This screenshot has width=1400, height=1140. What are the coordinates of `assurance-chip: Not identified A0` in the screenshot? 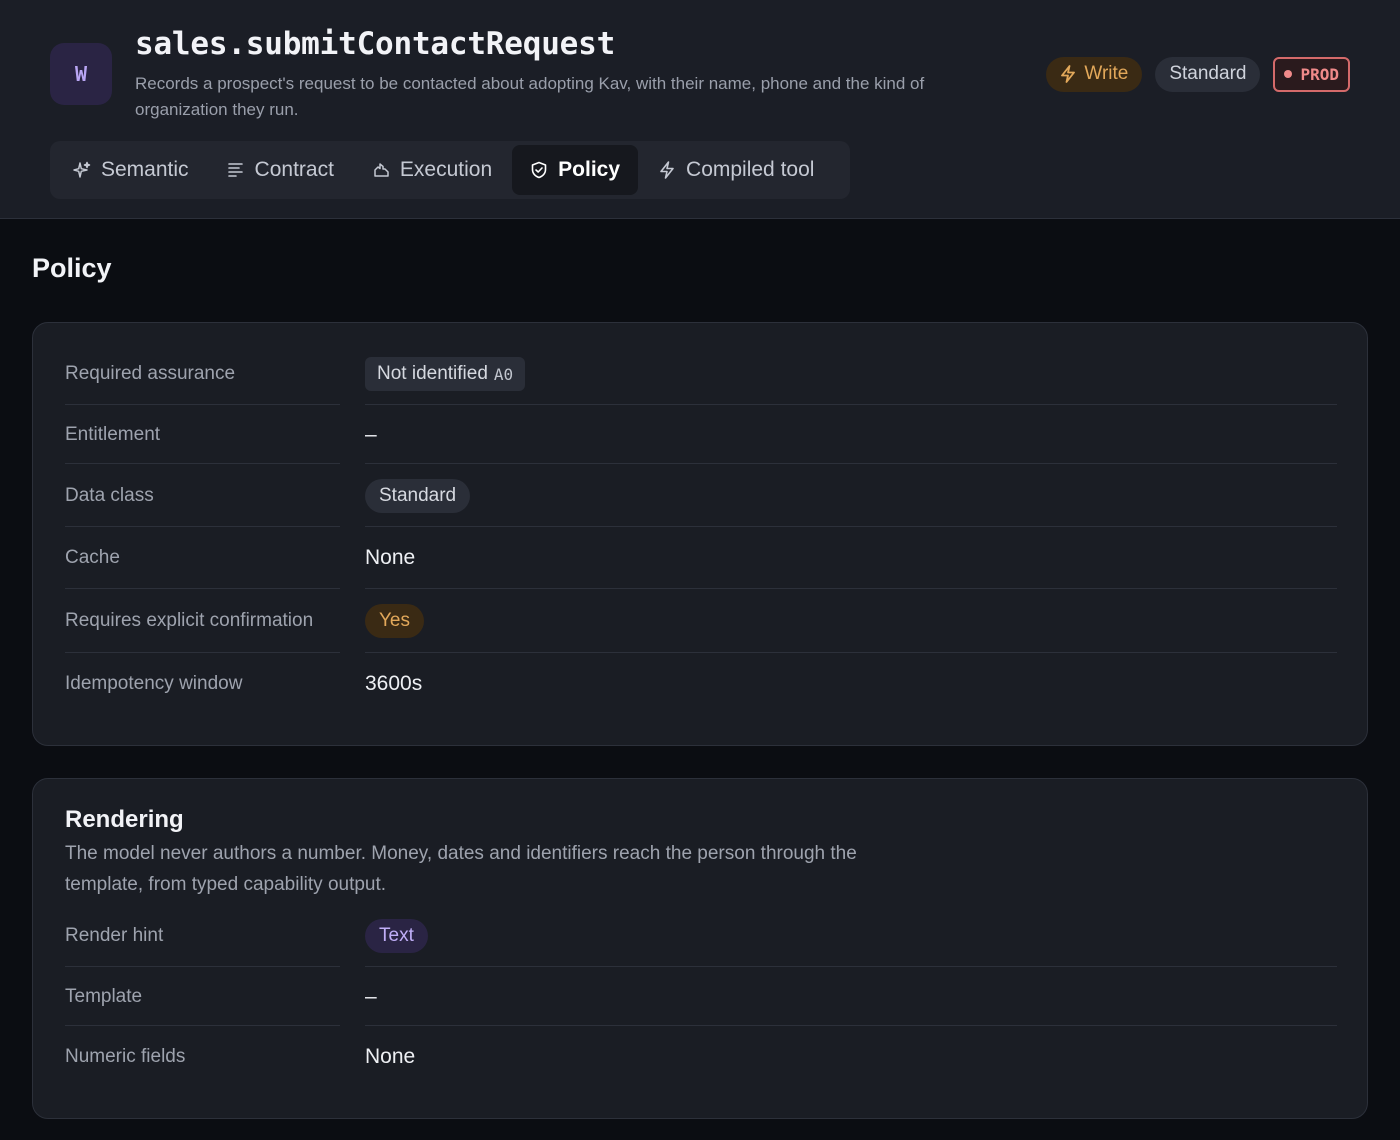 It's located at (445, 374).